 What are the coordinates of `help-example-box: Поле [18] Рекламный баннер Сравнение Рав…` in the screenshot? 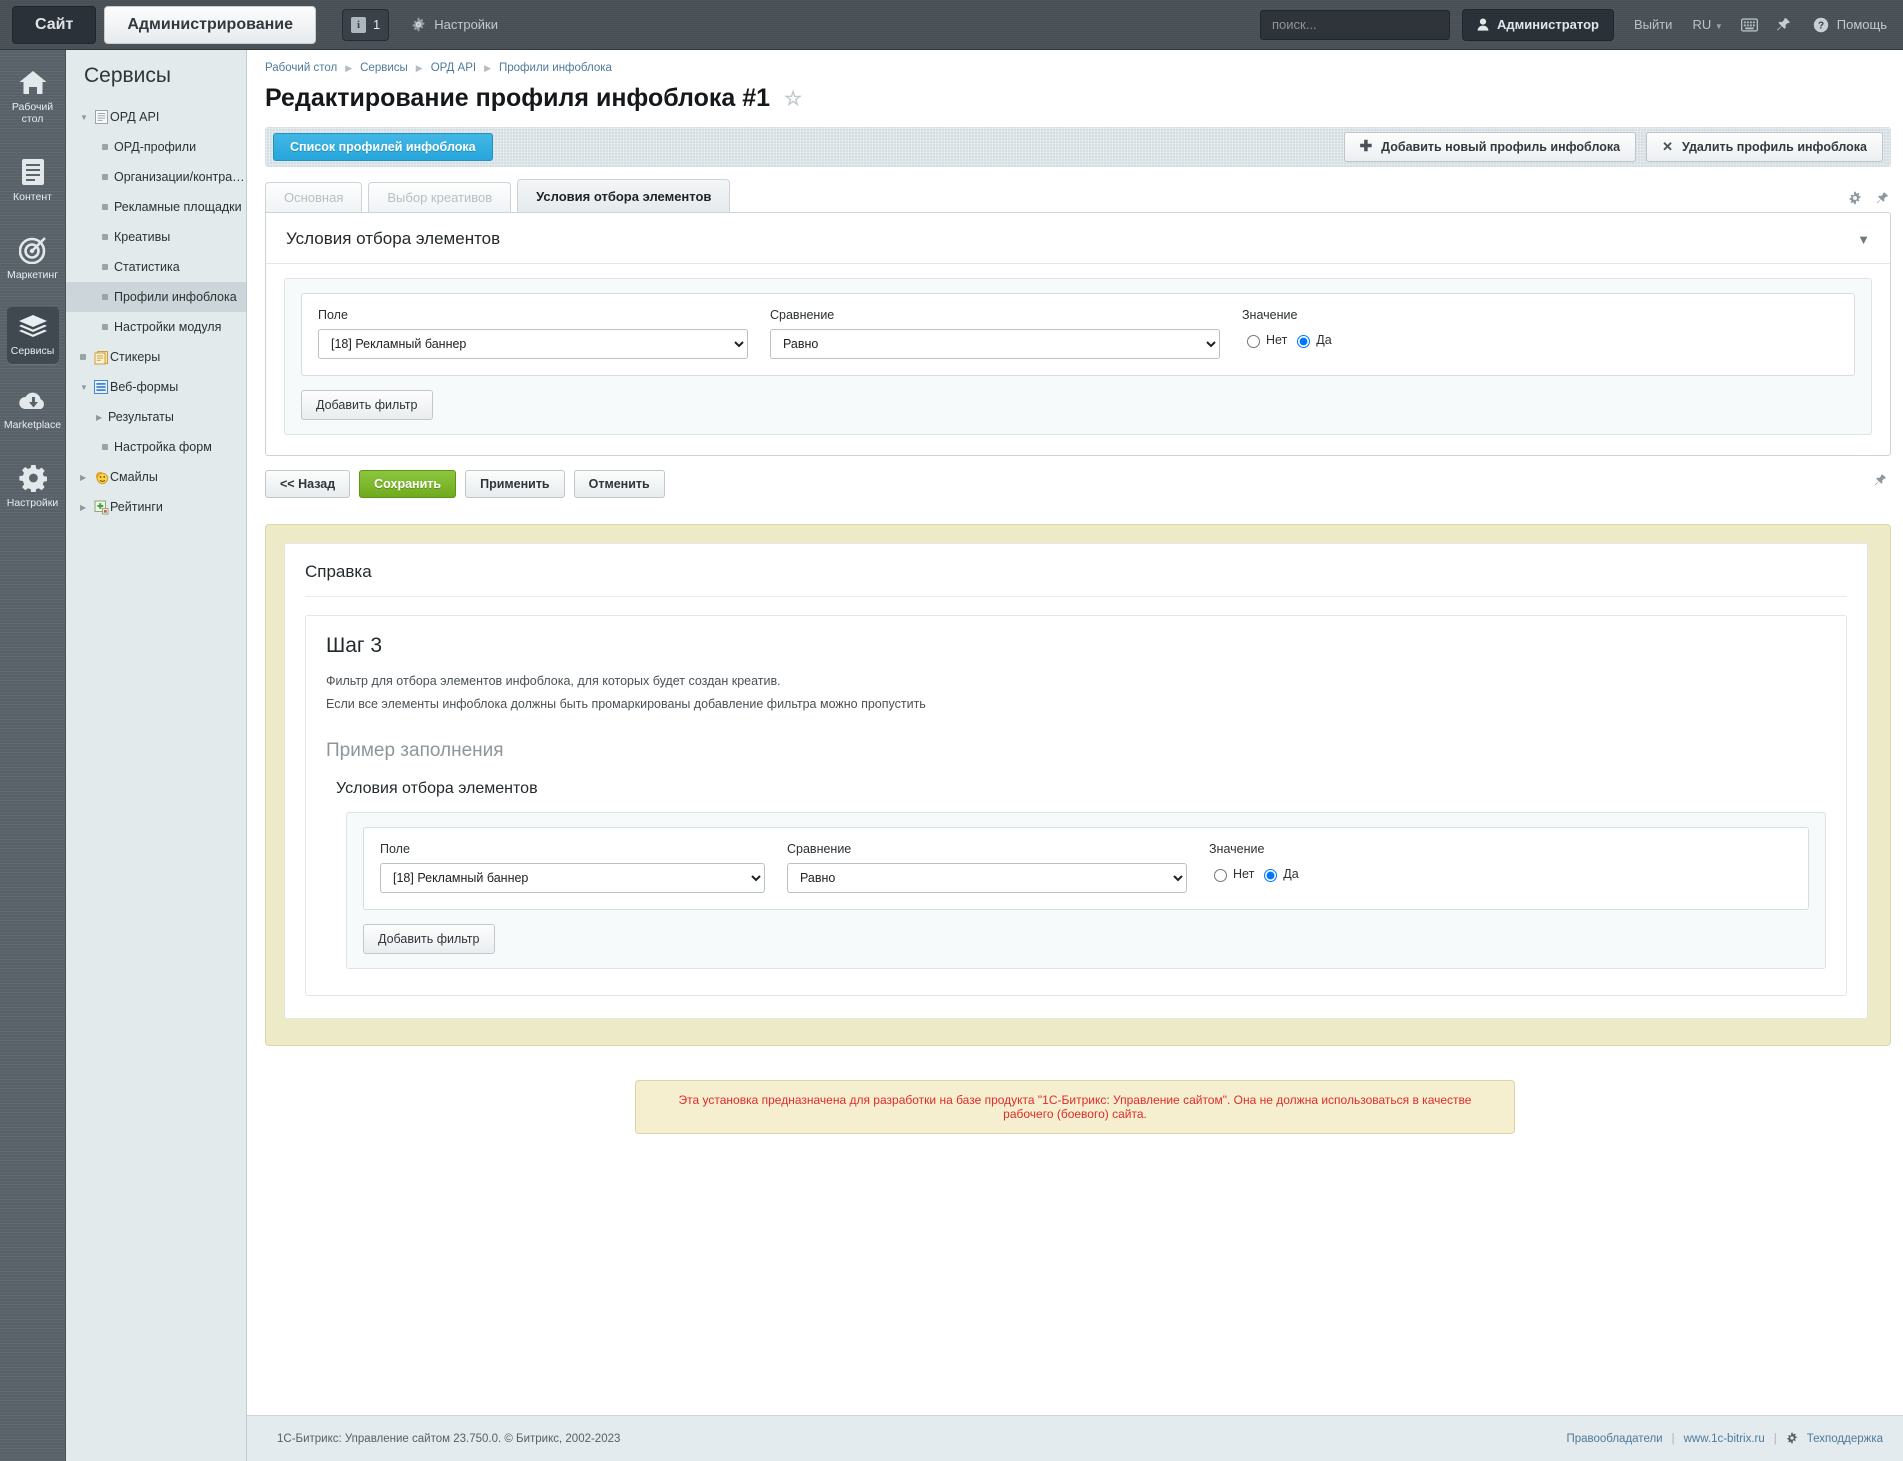 It's located at (1086, 890).